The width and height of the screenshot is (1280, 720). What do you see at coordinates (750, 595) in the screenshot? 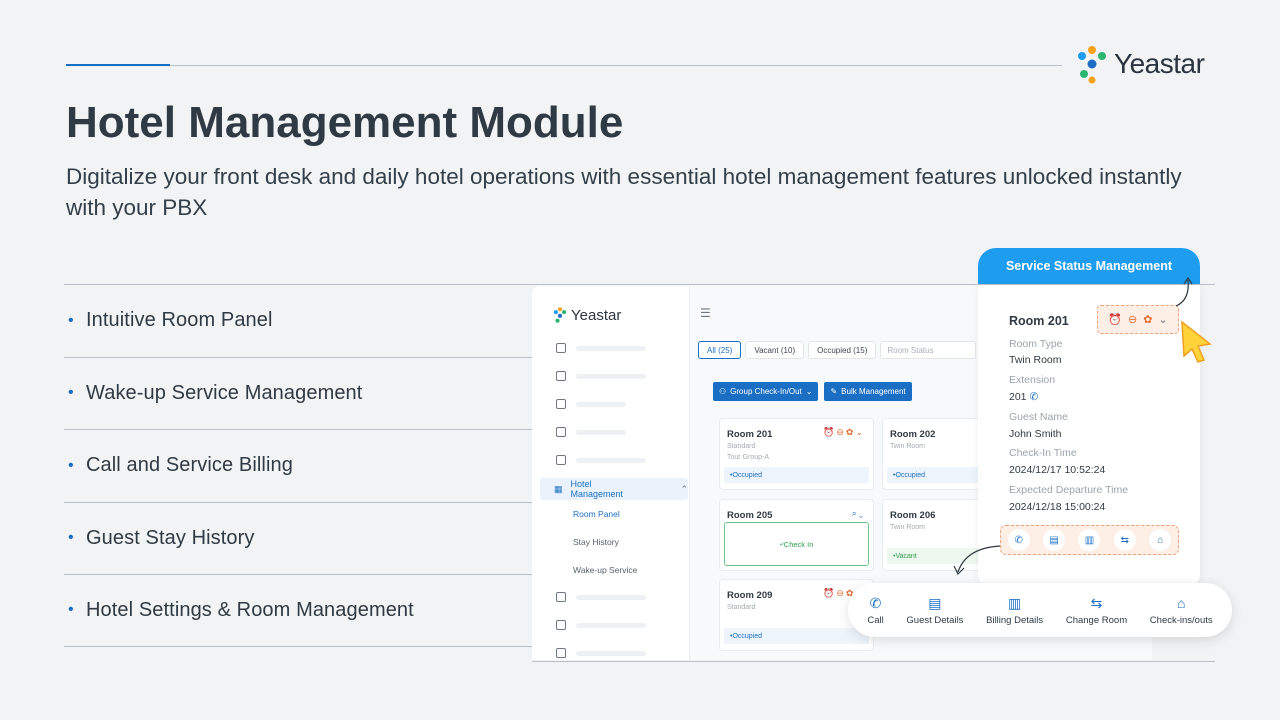
I see `room-name: Room 209` at bounding box center [750, 595].